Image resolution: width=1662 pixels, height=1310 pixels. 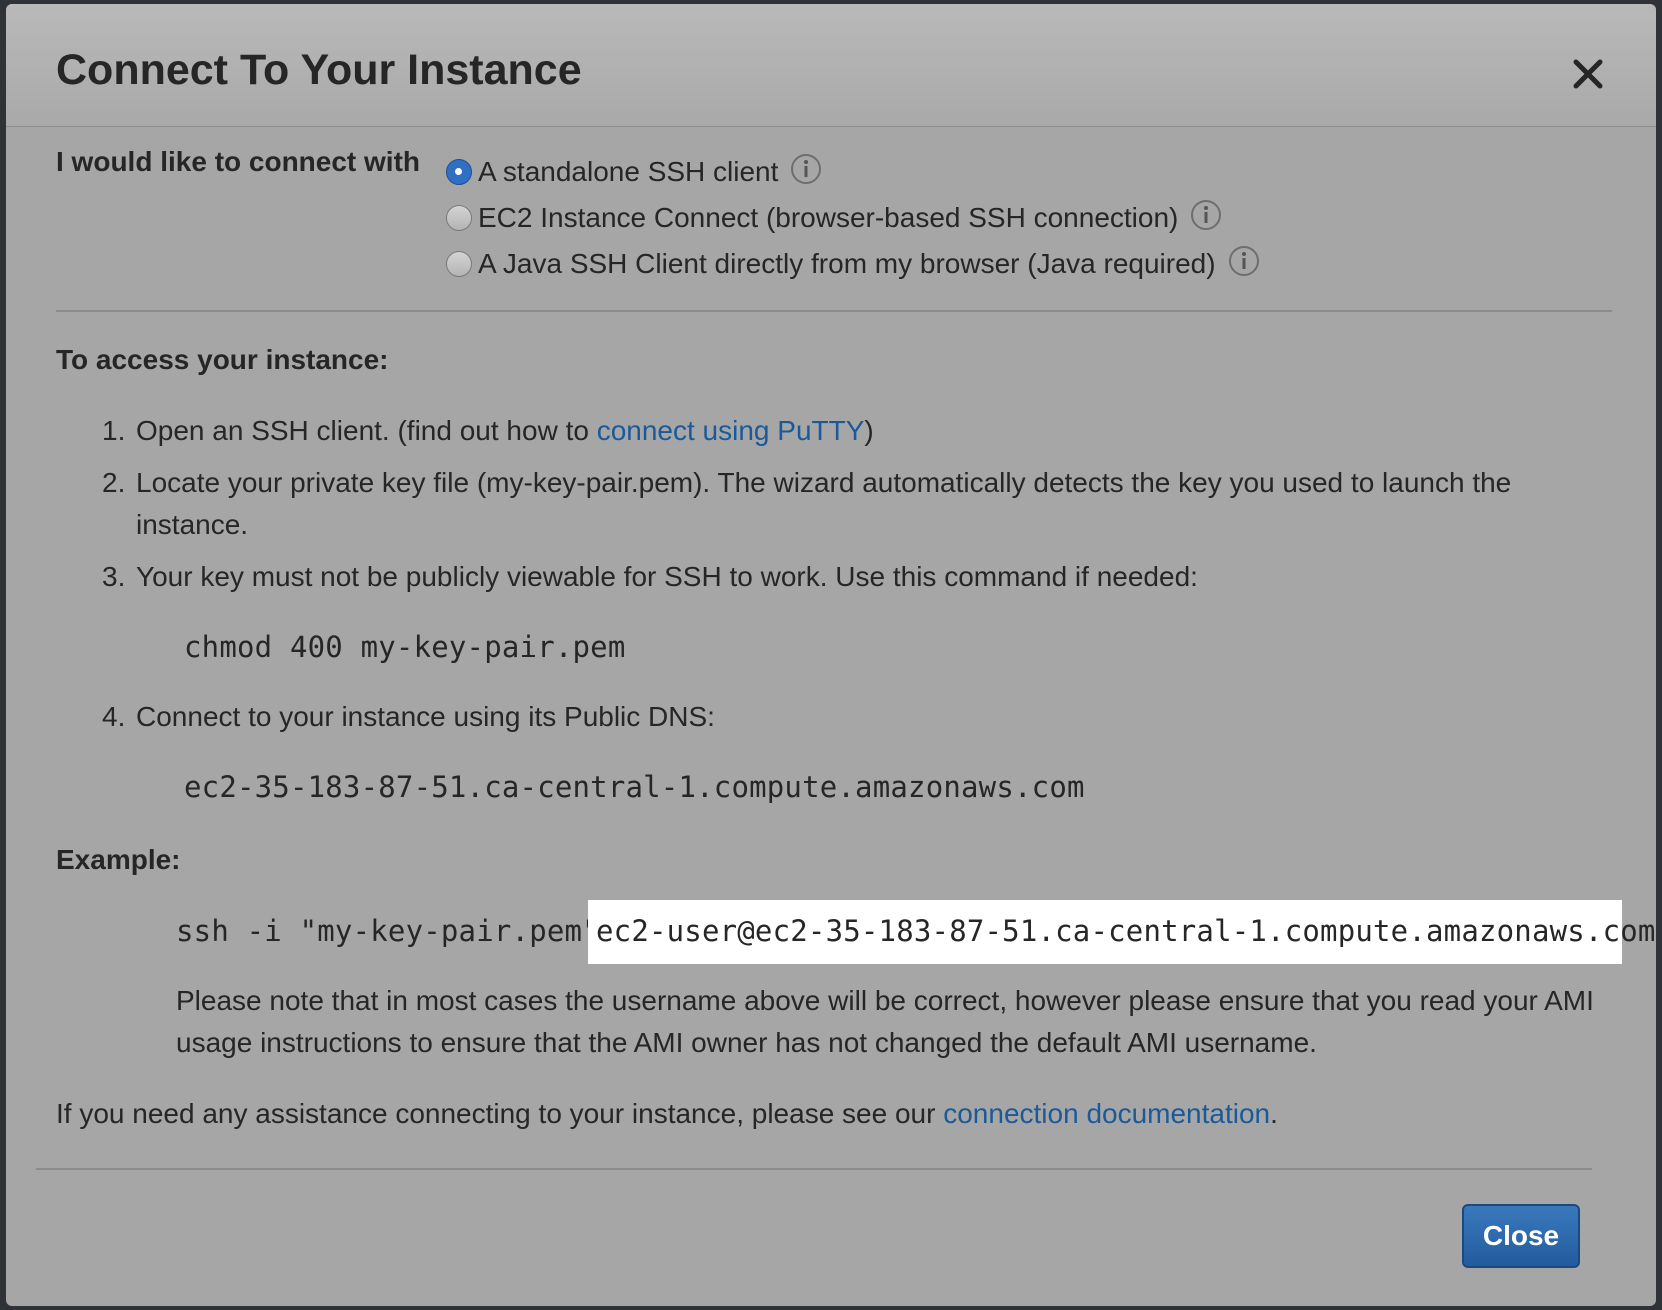 I want to click on section-divider, so click(x=834, y=311).